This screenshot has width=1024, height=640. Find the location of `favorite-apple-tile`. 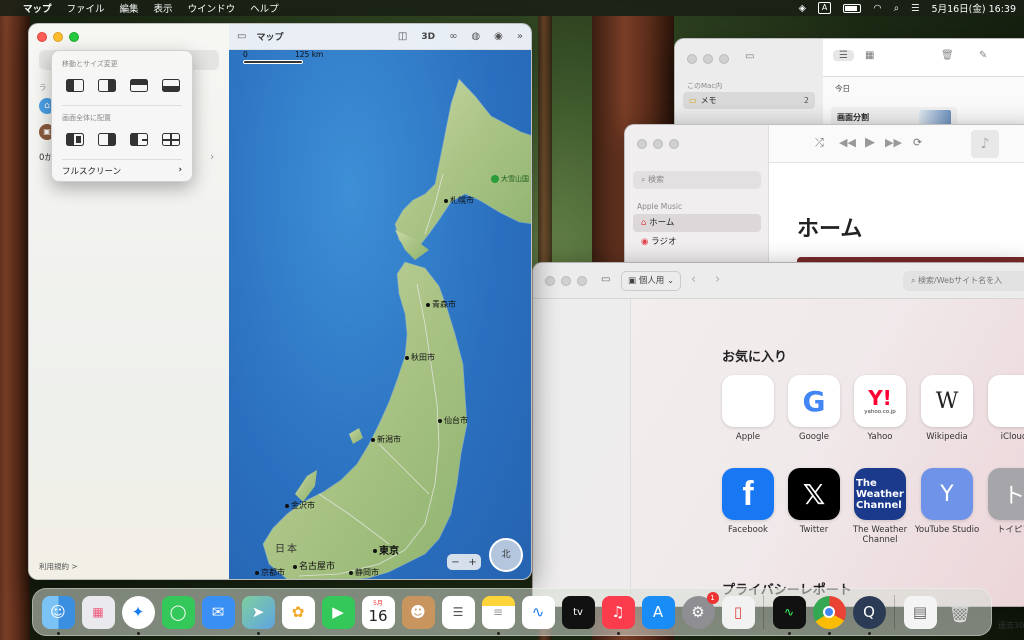

favorite-apple-tile is located at coordinates (748, 401).